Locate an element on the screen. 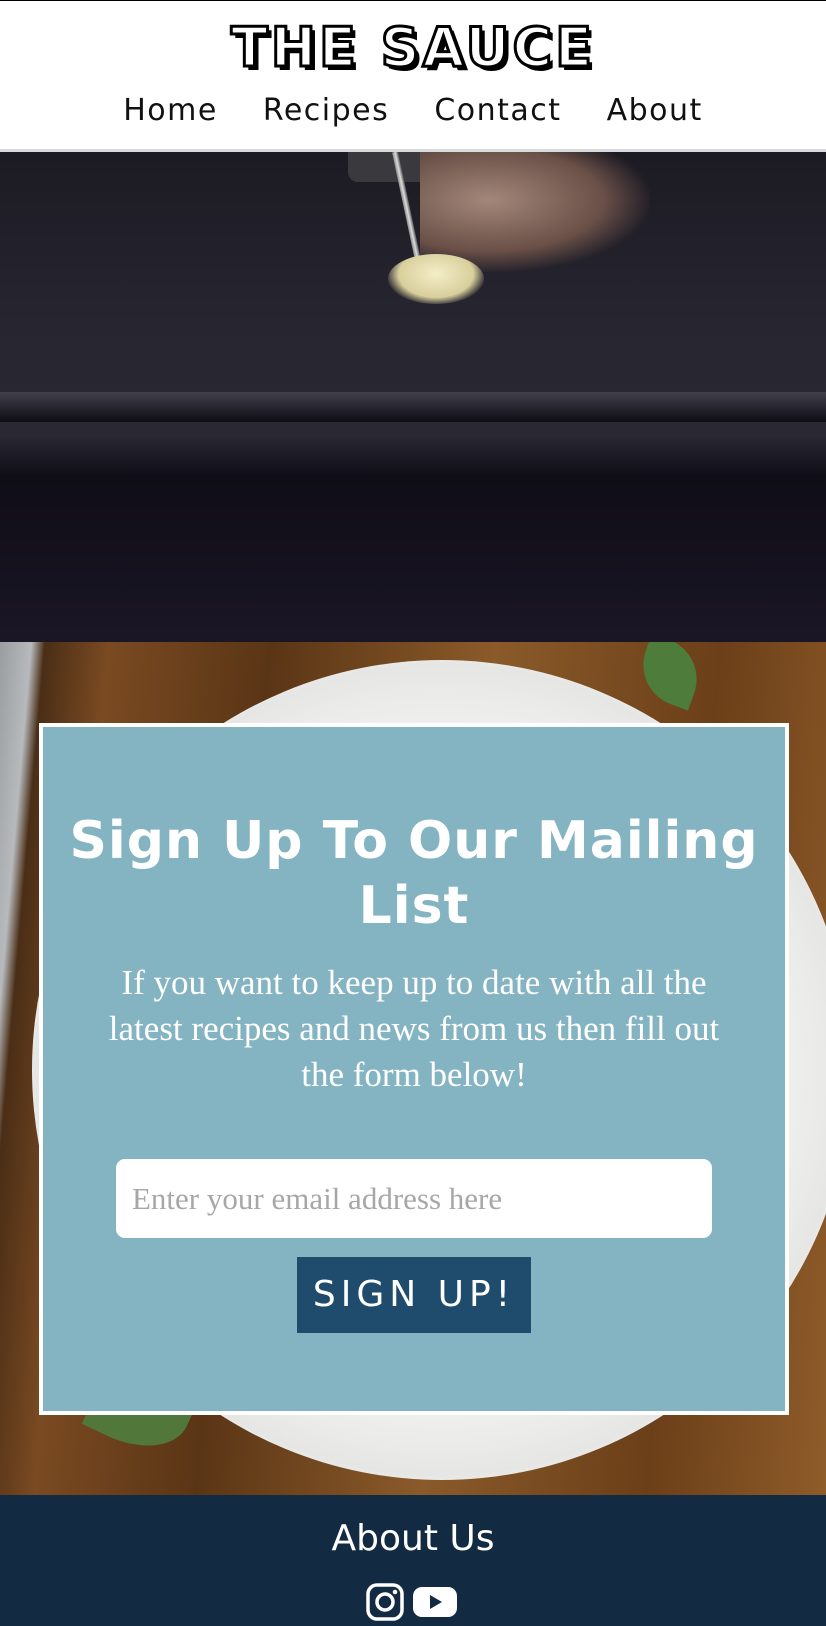 The image size is (826, 1626). footer-about-us-link: About Us is located at coordinates (413, 1539).